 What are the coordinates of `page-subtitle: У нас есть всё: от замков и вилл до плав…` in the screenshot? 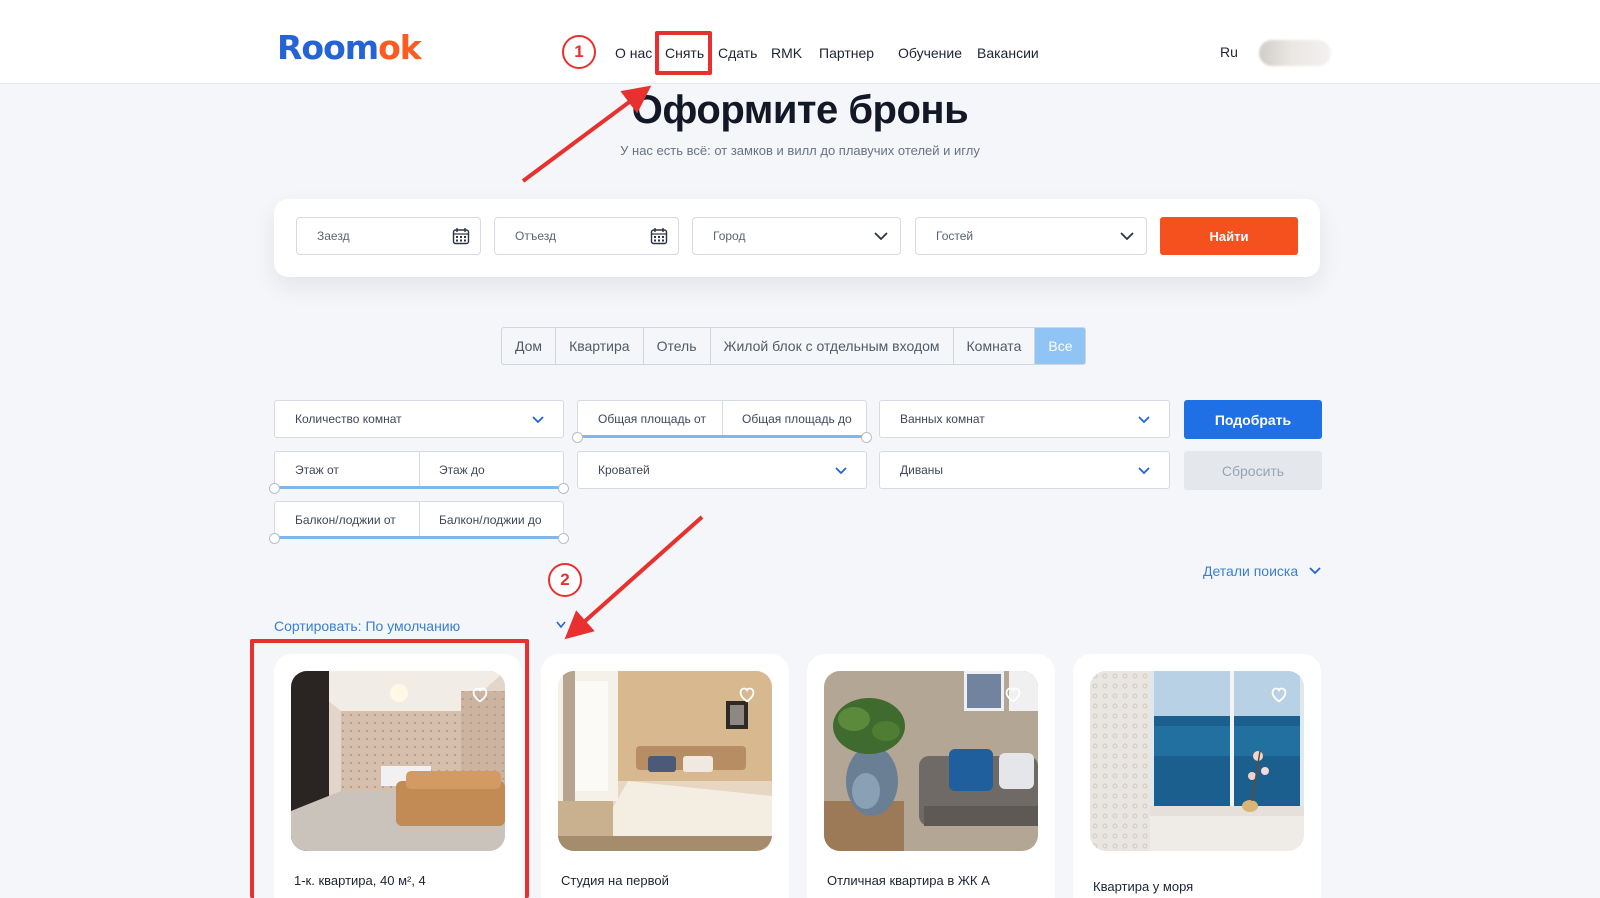 It's located at (800, 150).